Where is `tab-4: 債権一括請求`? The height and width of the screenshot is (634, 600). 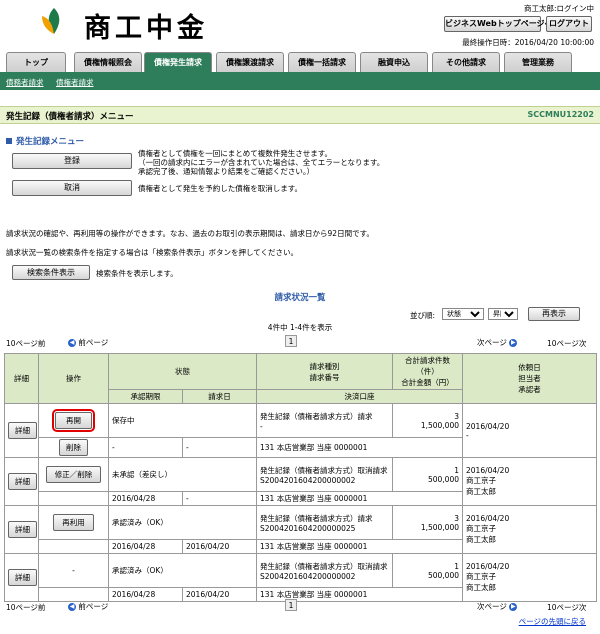
tab-4: 債権一括請求 is located at coordinates (322, 62).